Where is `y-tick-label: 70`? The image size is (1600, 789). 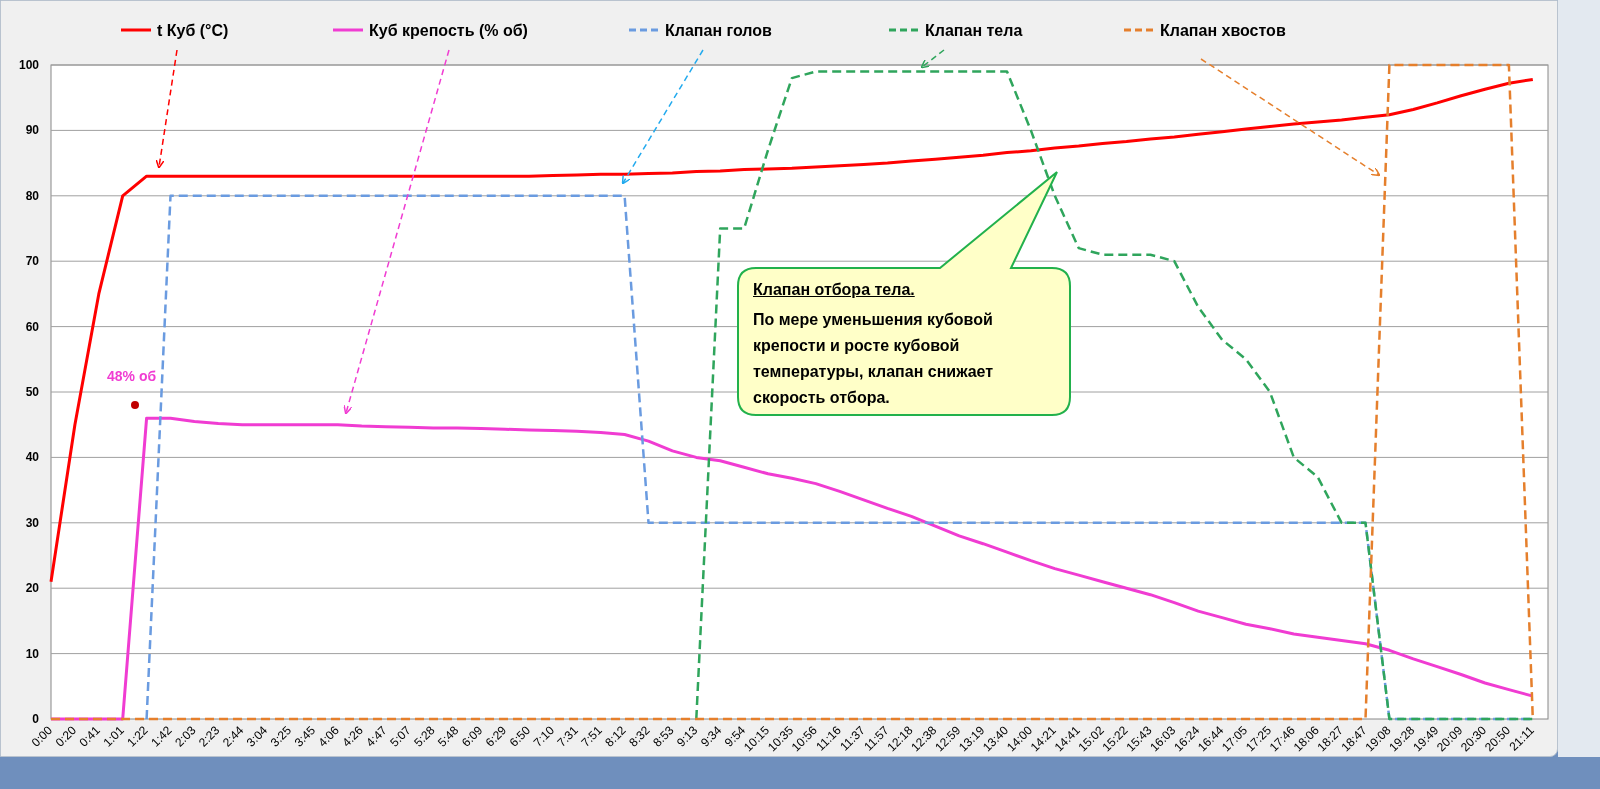
y-tick-label: 70 is located at coordinates (32, 261).